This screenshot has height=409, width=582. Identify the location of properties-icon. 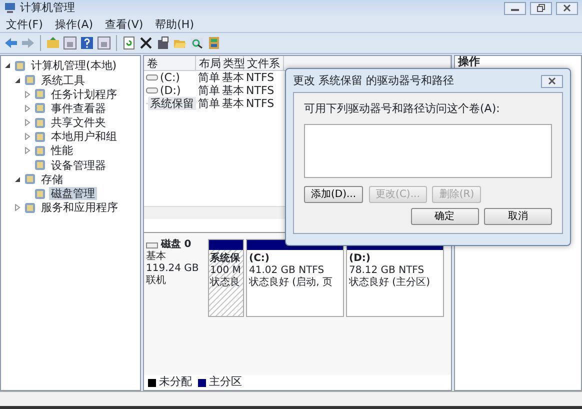
(163, 43).